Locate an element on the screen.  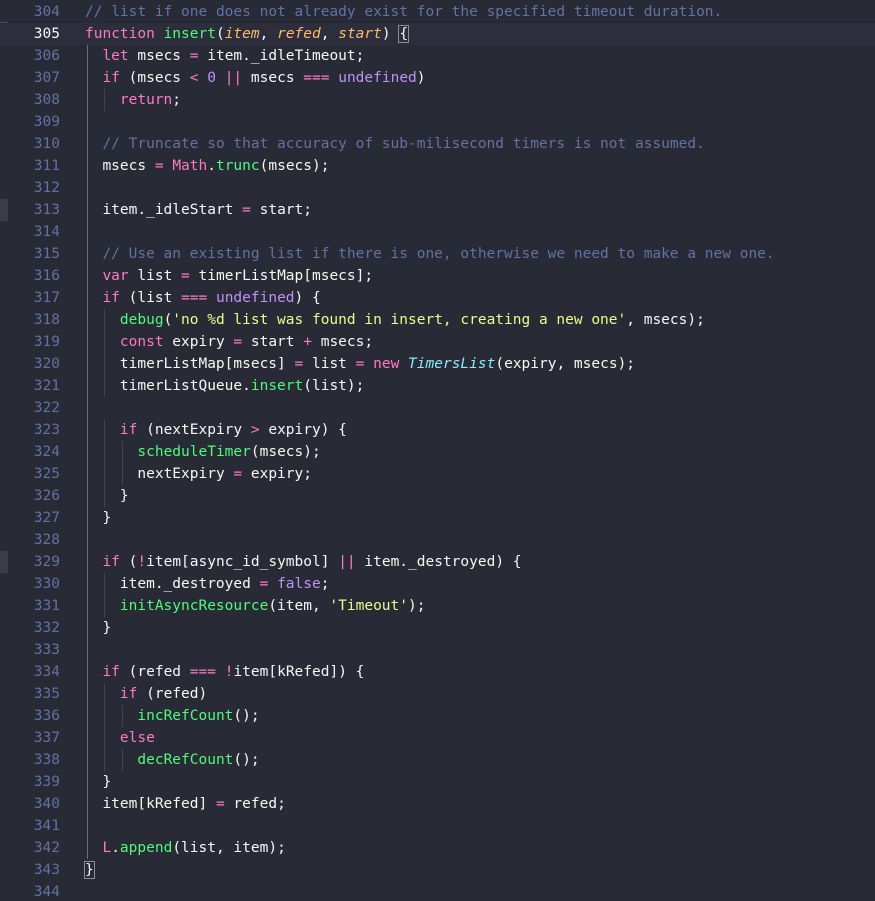
code-line: 334 if (refed === !item[kRefed]) { is located at coordinates (437, 672).